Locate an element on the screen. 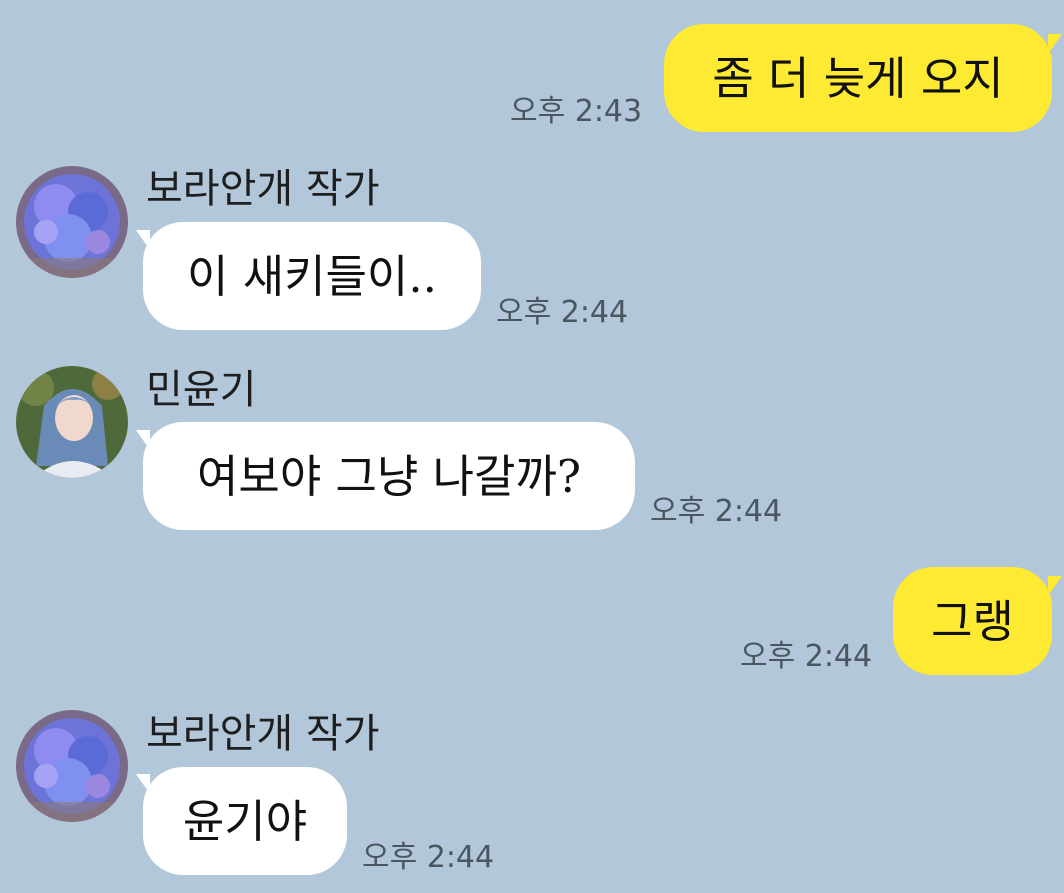  message-timestamp: 오후 2:43 is located at coordinates (576, 111).